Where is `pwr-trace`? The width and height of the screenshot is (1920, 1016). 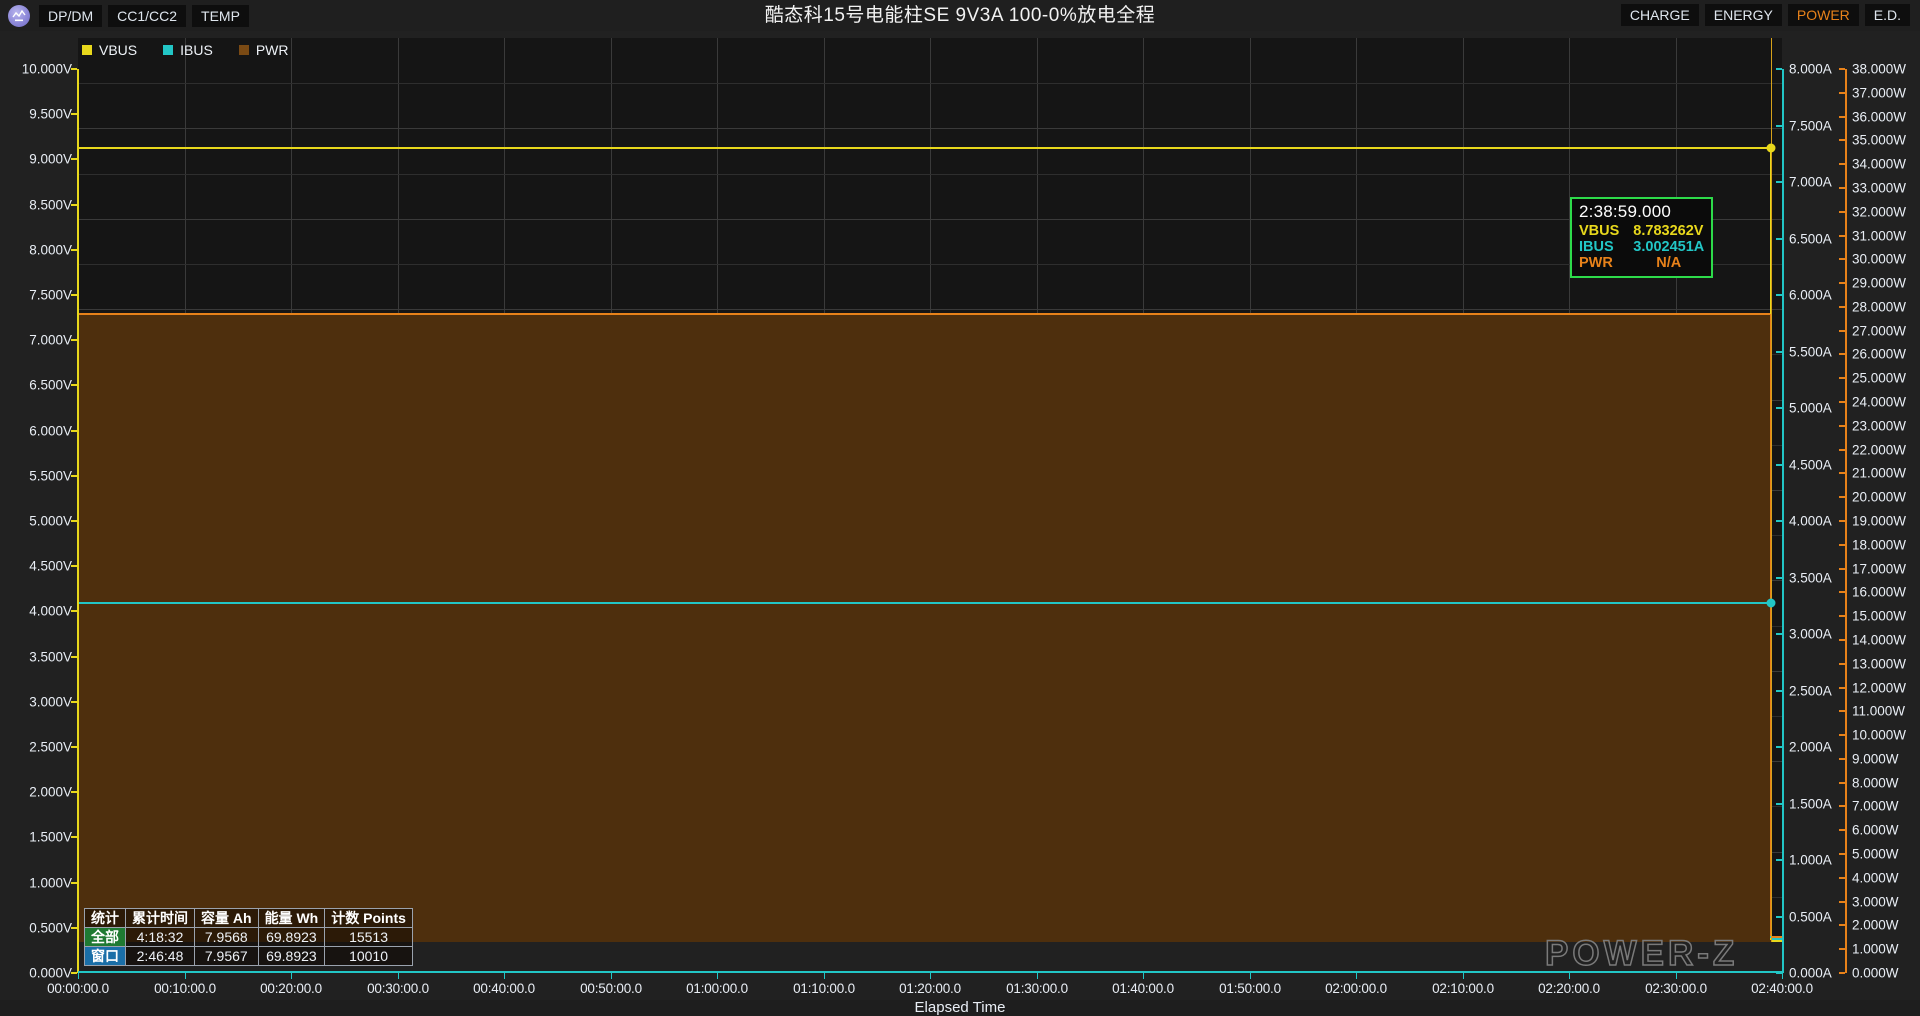
pwr-trace is located at coordinates (924, 313).